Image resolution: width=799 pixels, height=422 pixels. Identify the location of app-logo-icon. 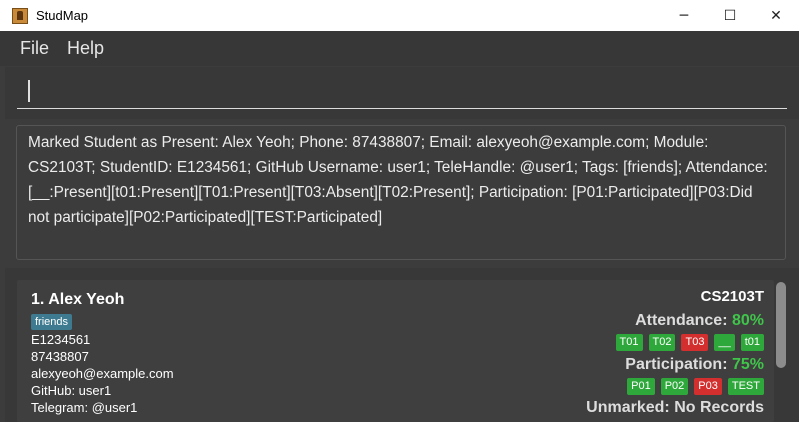
(20, 15).